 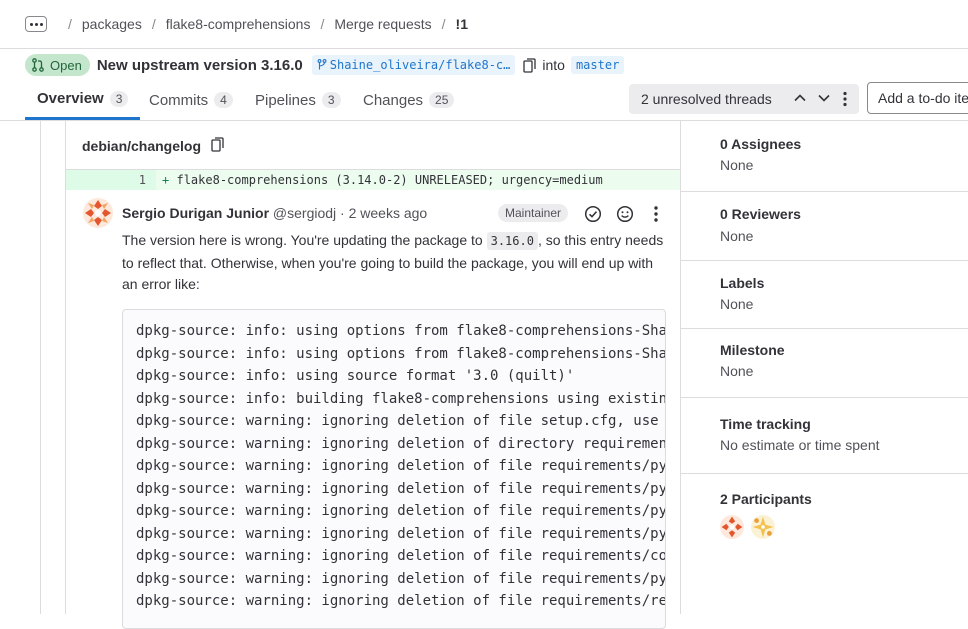 I want to click on file-header: debian/changelog, so click(x=153, y=146).